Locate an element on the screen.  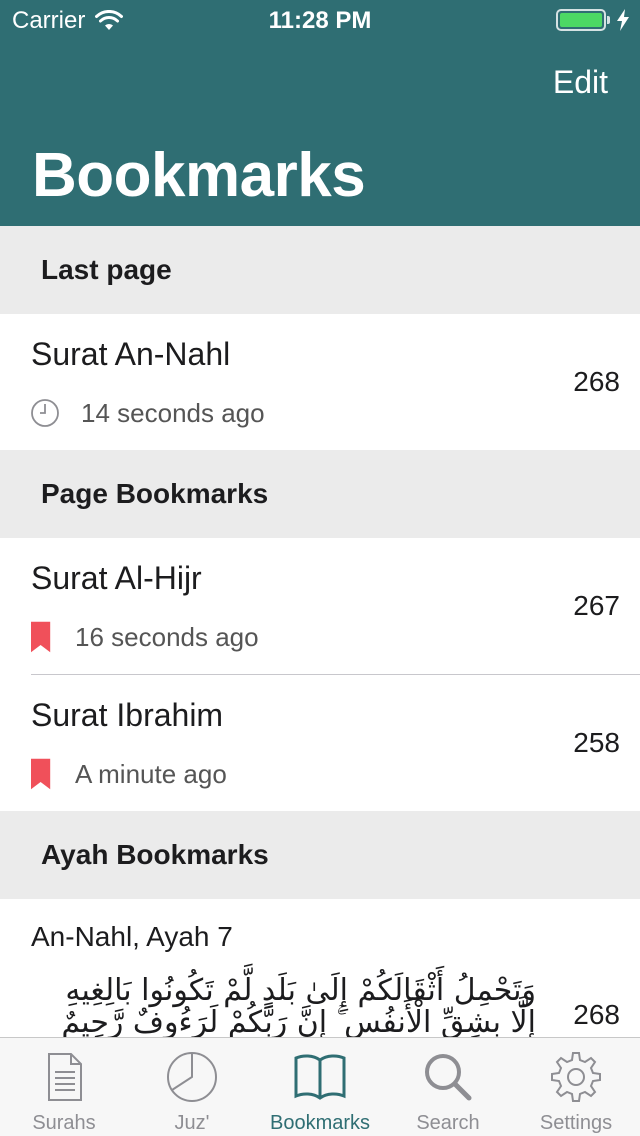
tab-search: Search is located at coordinates (448, 1087).